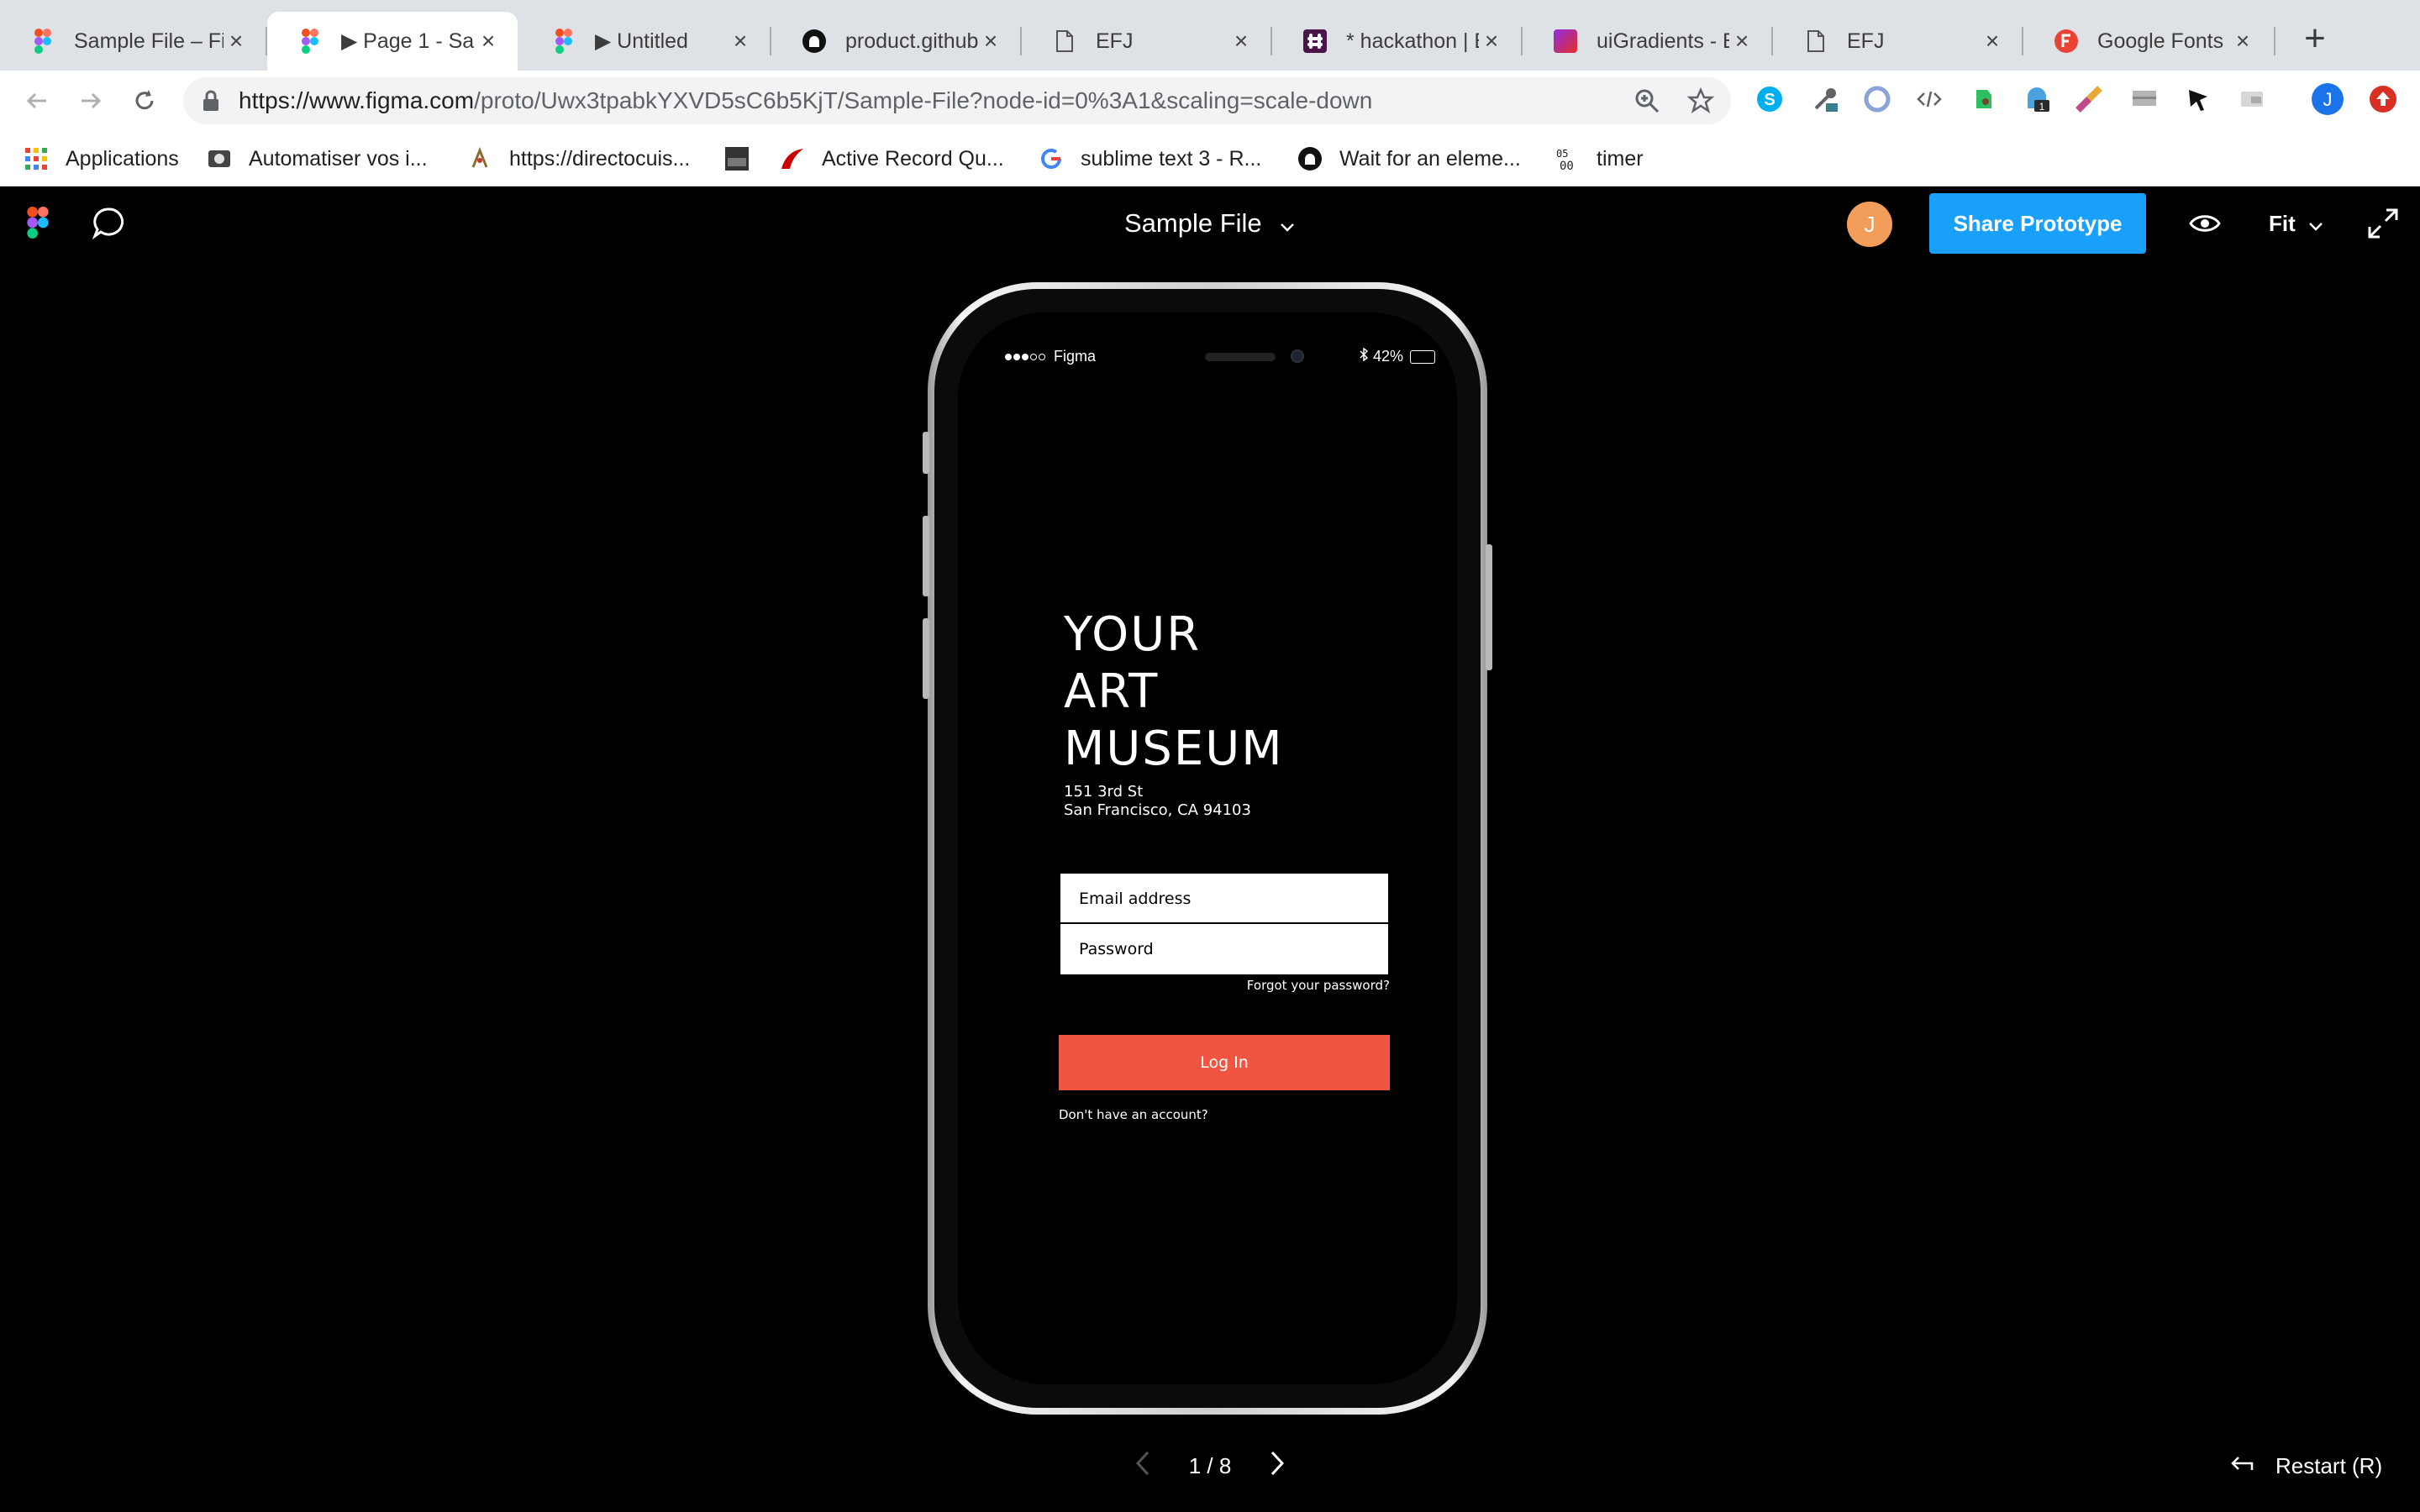 The height and width of the screenshot is (1512, 2420). What do you see at coordinates (1240, 357) in the screenshot?
I see `speaker` at bounding box center [1240, 357].